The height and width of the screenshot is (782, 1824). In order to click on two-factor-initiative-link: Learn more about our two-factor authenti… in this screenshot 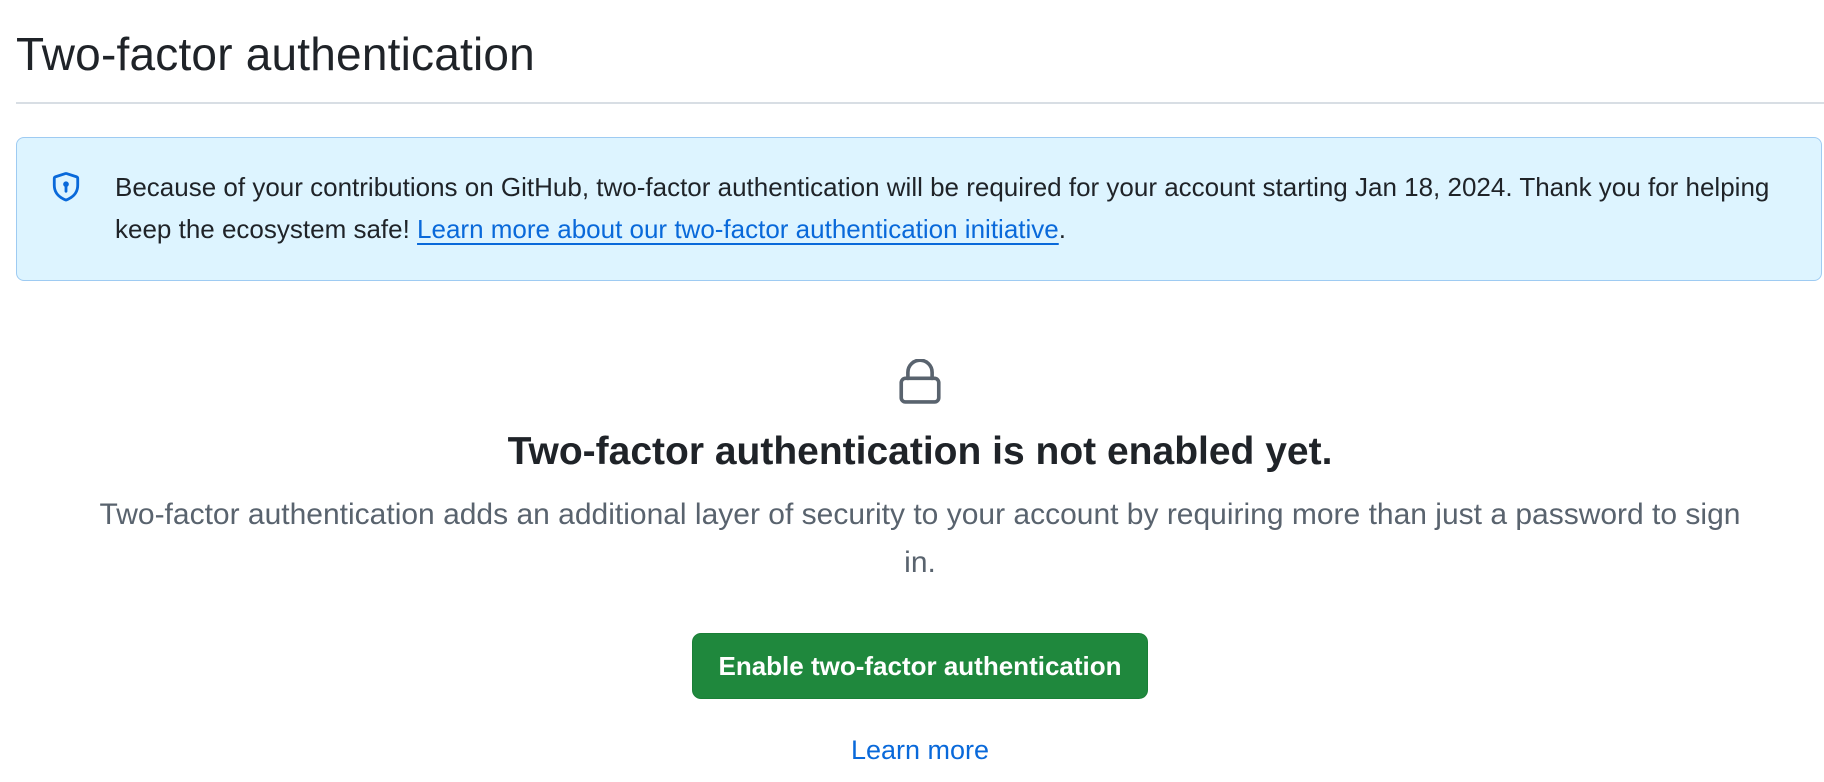, I will do `click(738, 229)`.